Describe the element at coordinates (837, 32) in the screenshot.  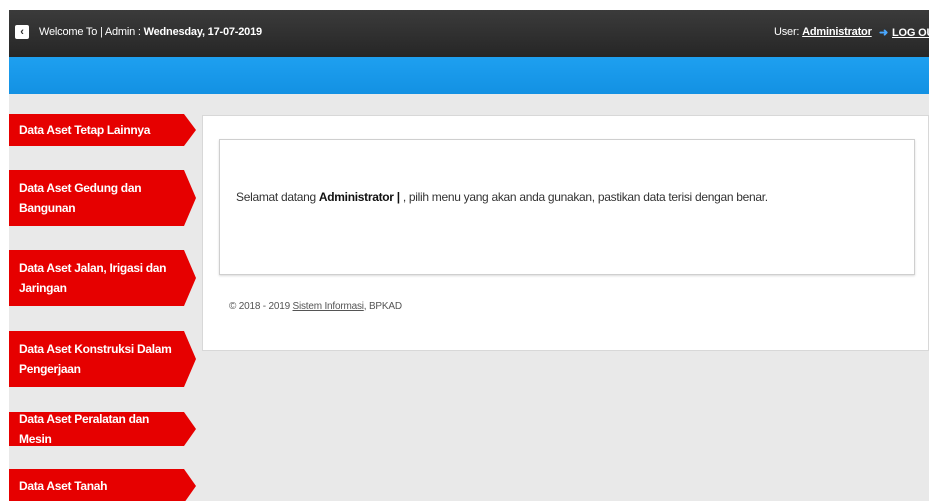
I see `user-name-link: Administrator` at that location.